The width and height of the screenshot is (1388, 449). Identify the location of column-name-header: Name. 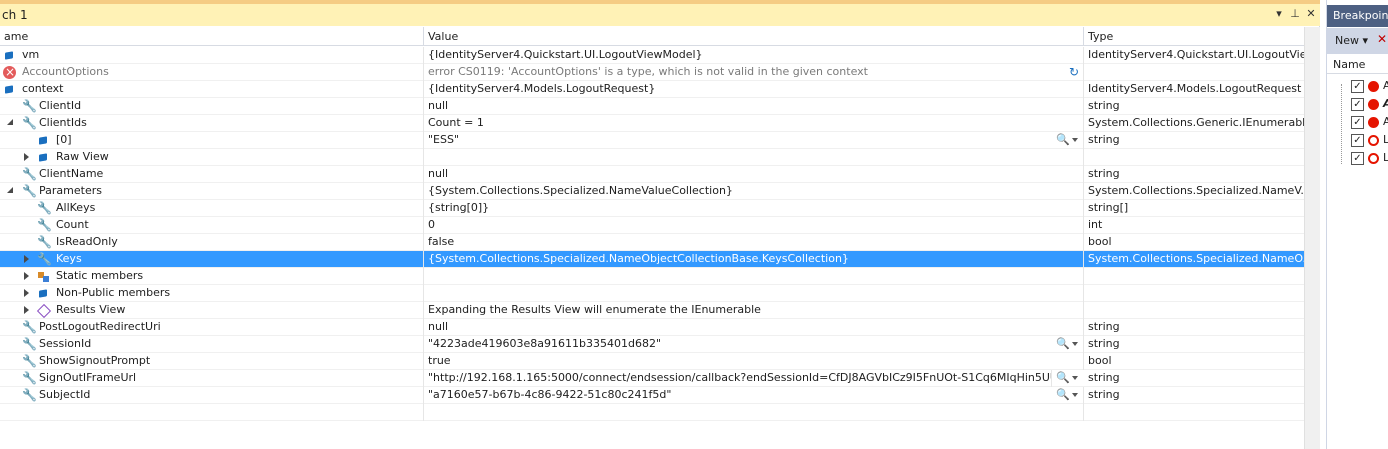
(1349, 64).